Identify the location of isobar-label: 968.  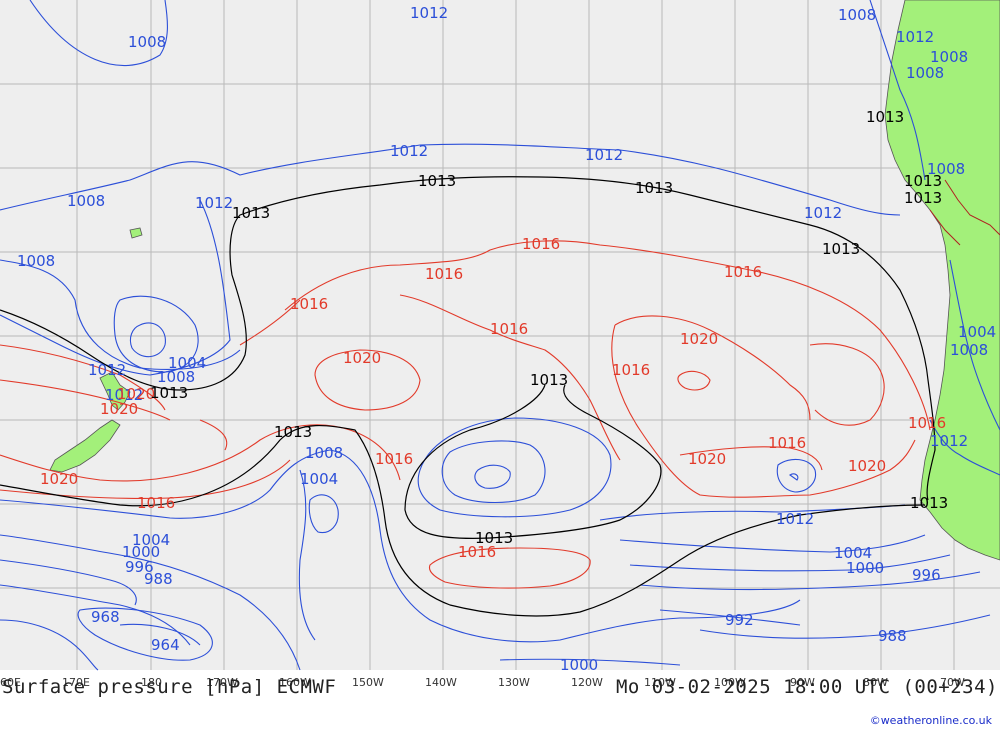
(105, 617).